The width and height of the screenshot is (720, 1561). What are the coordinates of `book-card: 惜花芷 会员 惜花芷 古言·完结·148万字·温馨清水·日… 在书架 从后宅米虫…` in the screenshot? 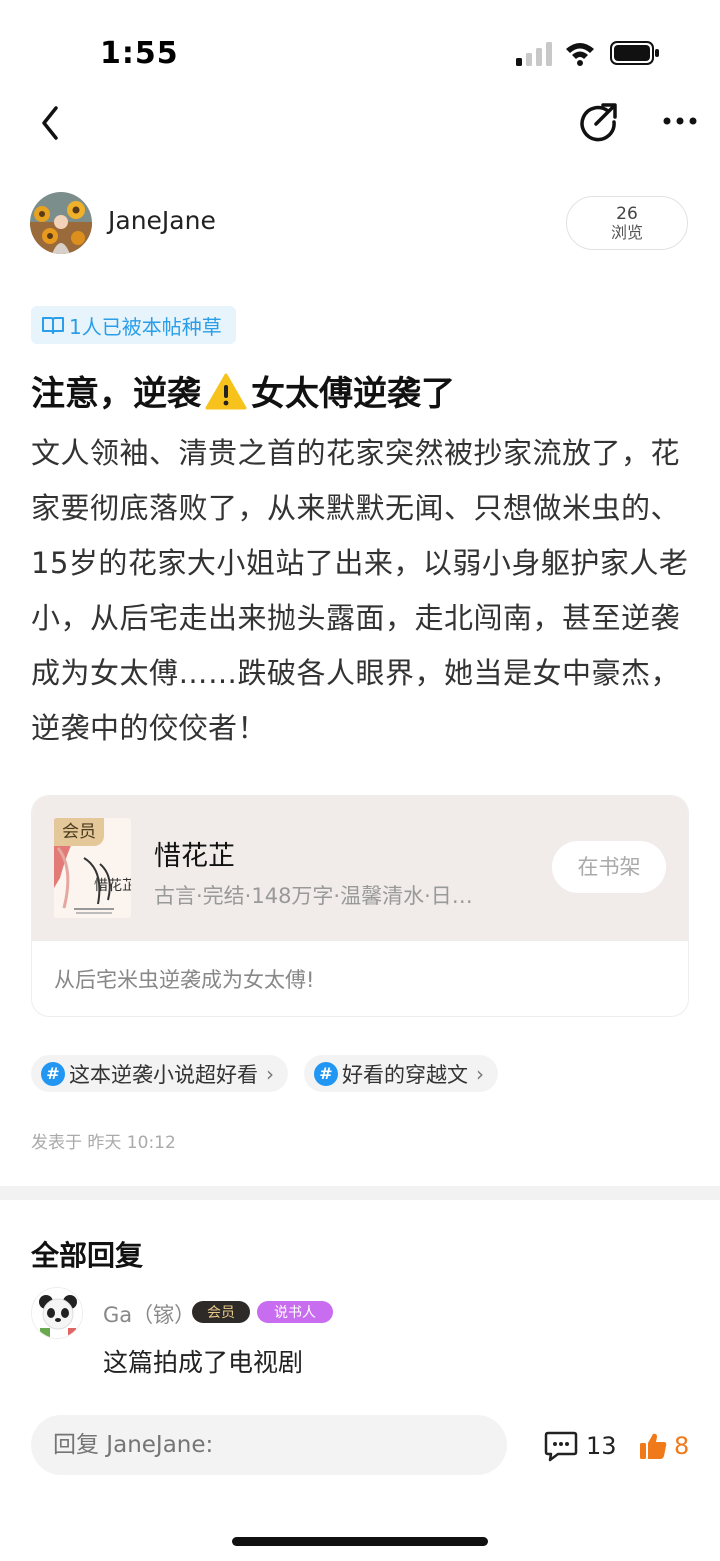 It's located at (360, 906).